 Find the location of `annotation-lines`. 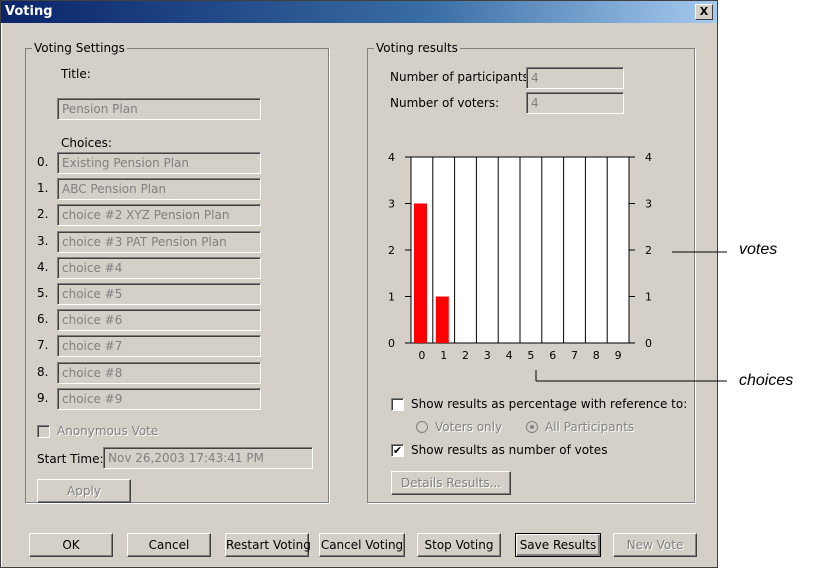

annotation-lines is located at coordinates (631, 316).